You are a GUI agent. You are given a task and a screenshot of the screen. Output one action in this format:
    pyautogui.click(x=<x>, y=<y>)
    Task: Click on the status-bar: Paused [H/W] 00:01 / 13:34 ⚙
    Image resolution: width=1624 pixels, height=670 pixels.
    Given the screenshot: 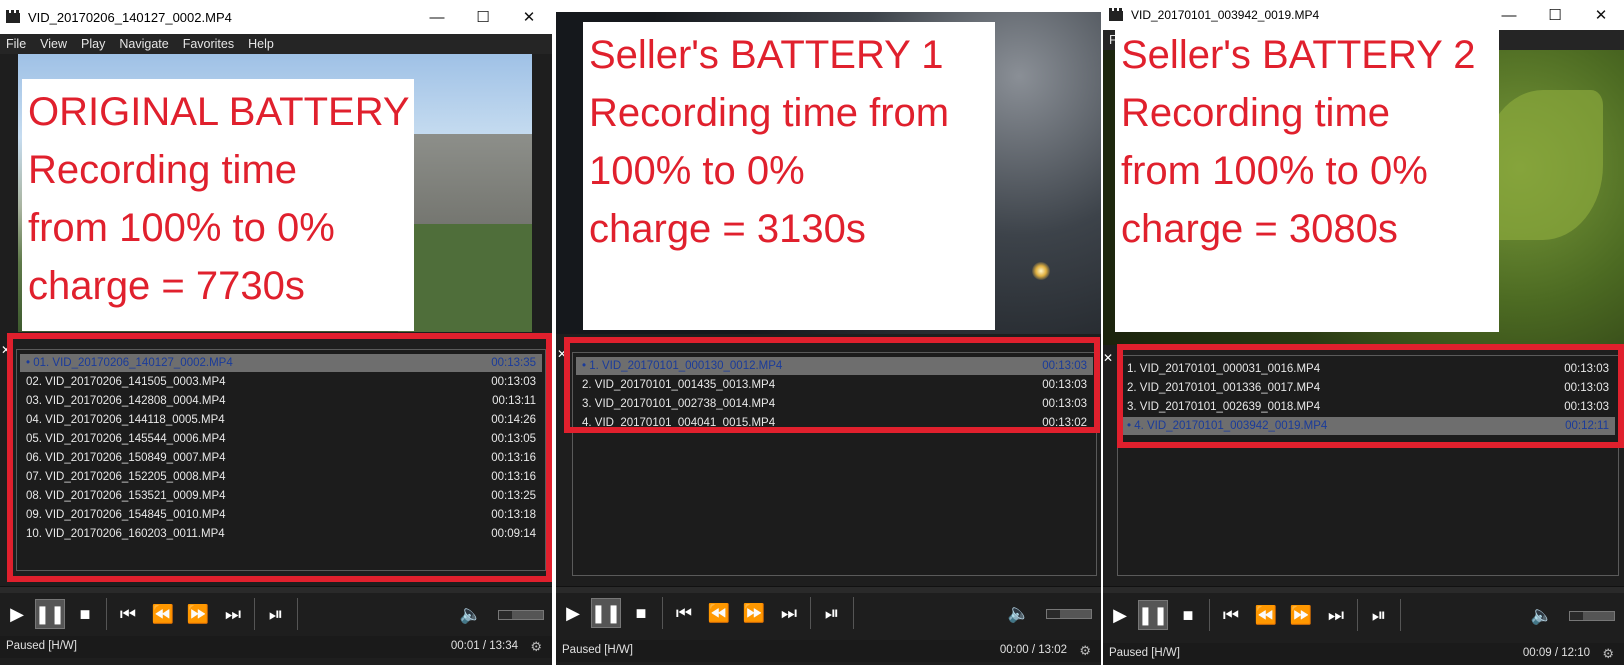 What is the action you would take?
    pyautogui.click(x=276, y=647)
    